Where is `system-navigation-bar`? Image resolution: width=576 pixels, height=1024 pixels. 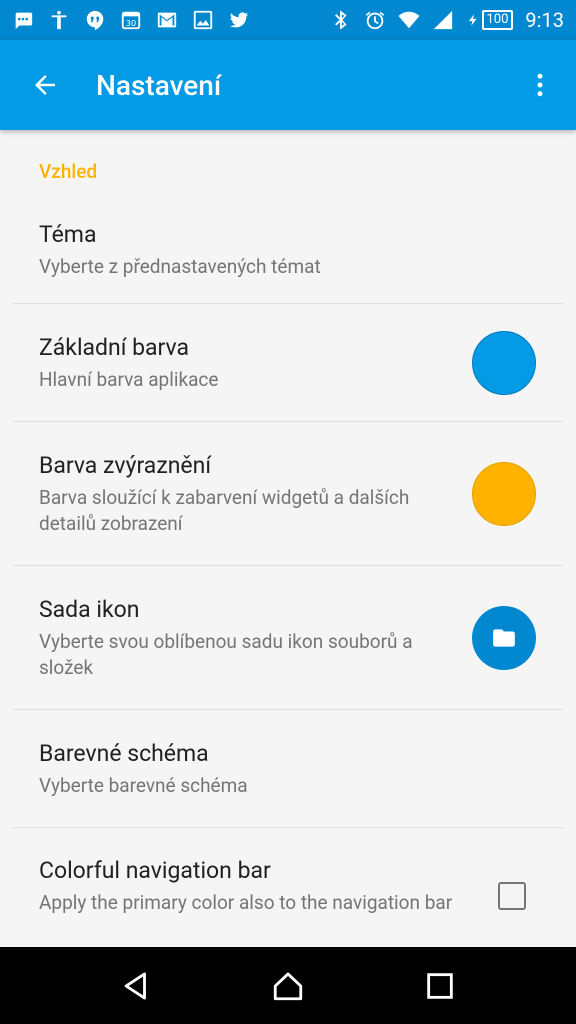 system-navigation-bar is located at coordinates (288, 985).